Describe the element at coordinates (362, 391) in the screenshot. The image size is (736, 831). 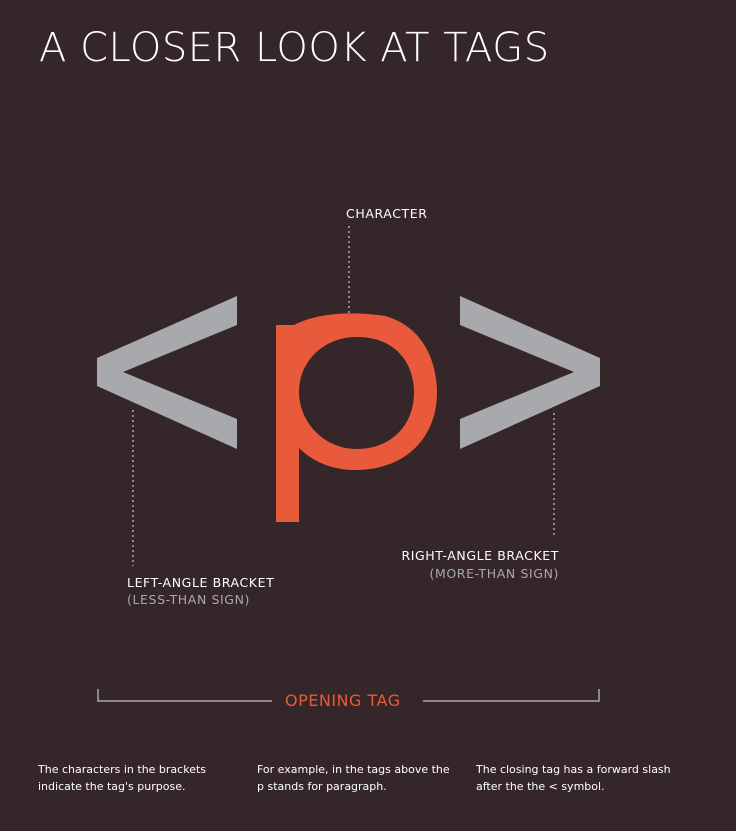
I see `p-bowl` at that location.